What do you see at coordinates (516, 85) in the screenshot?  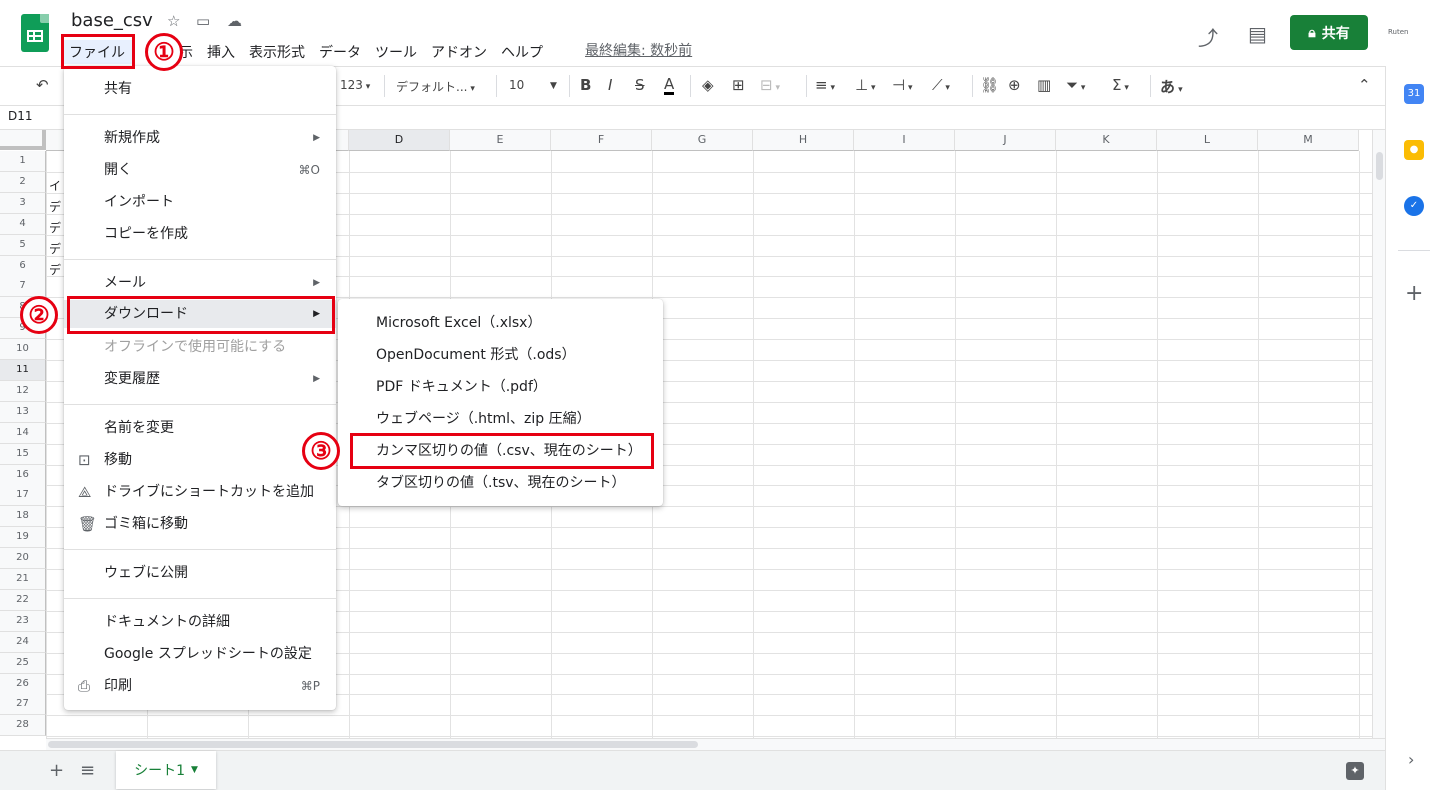 I see `font-size-input: 10` at bounding box center [516, 85].